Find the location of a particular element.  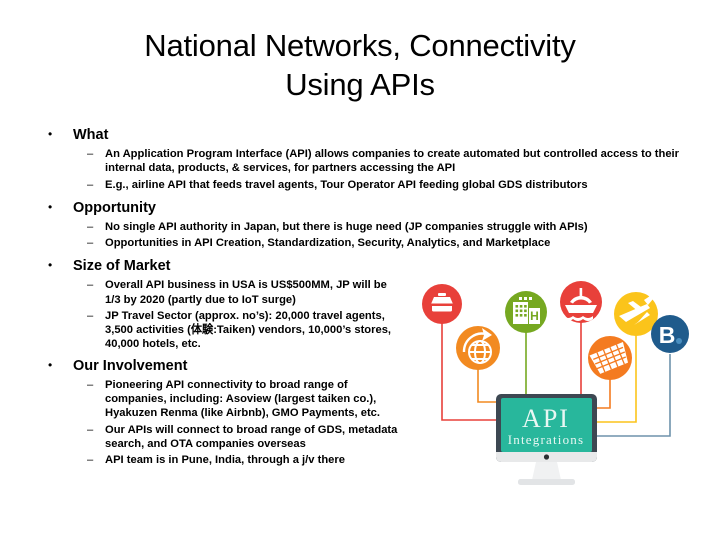

booking-b-letter: B is located at coordinates (667, 335).